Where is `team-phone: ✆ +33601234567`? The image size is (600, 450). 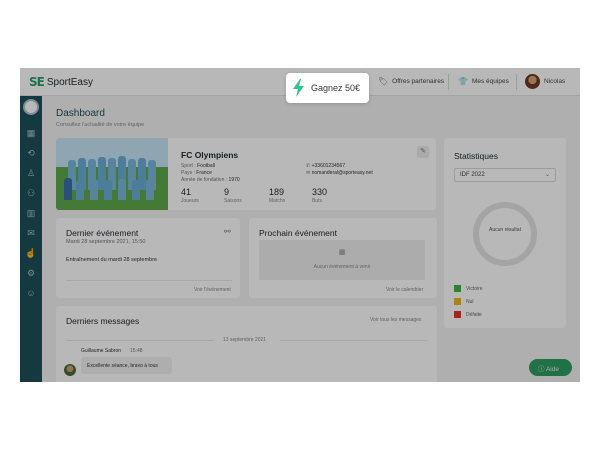 team-phone: ✆ +33601234567 is located at coordinates (326, 166).